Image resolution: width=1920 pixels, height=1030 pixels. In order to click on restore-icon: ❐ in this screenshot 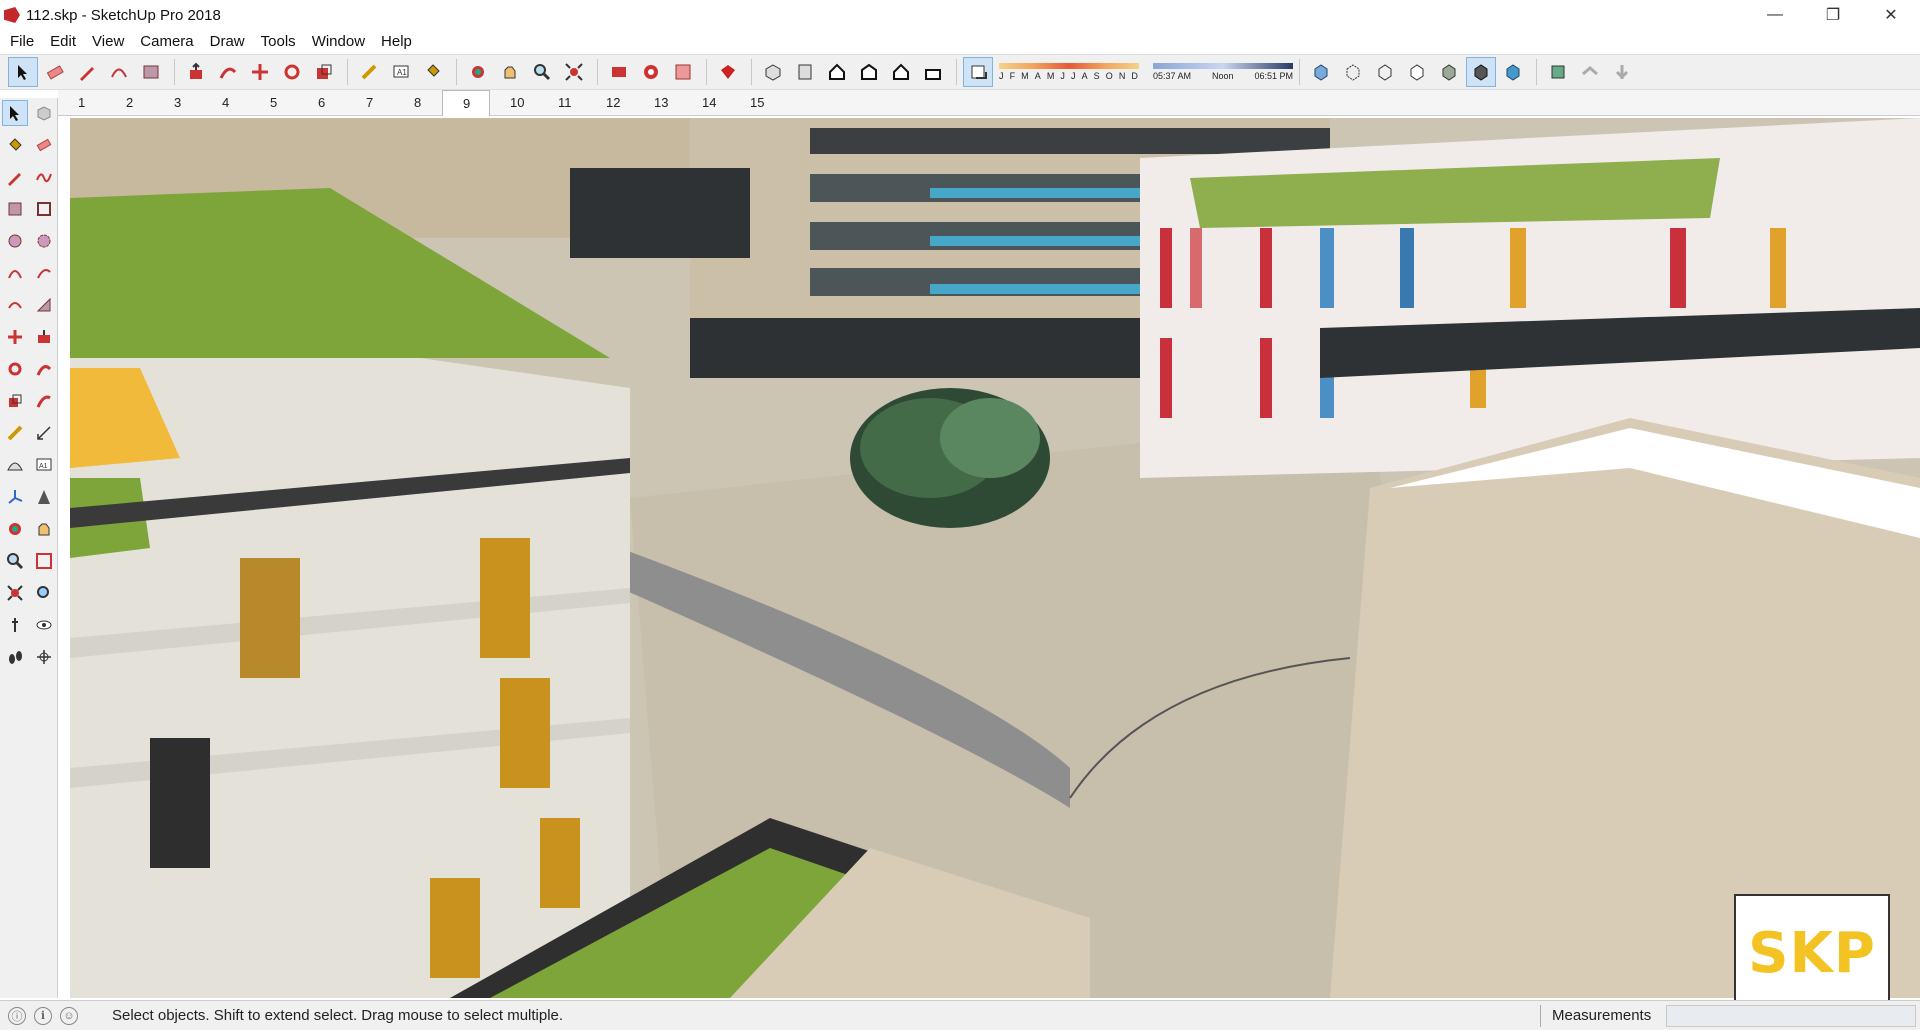, I will do `click(1833, 15)`.